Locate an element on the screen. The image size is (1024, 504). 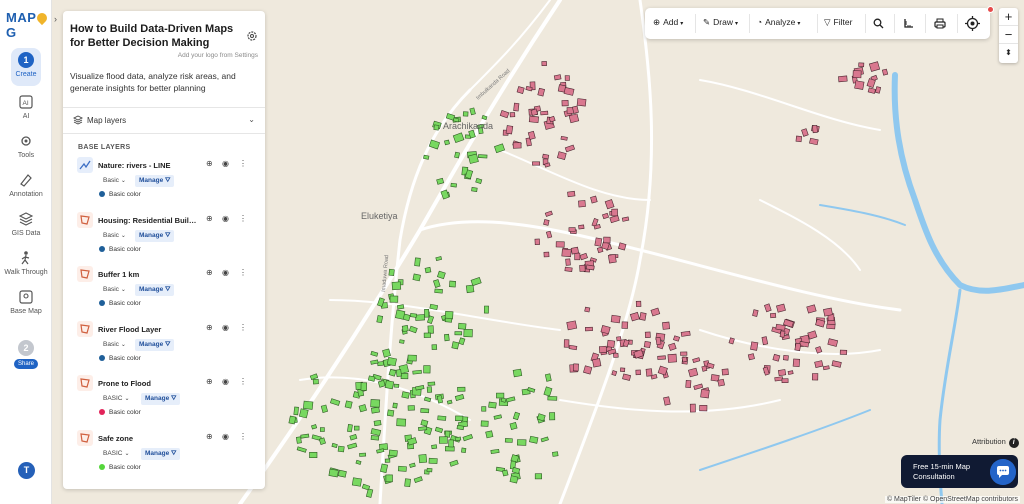
map-copyright: © MapTiler © OpenStreetMap contributors is located at coordinates (952, 499).